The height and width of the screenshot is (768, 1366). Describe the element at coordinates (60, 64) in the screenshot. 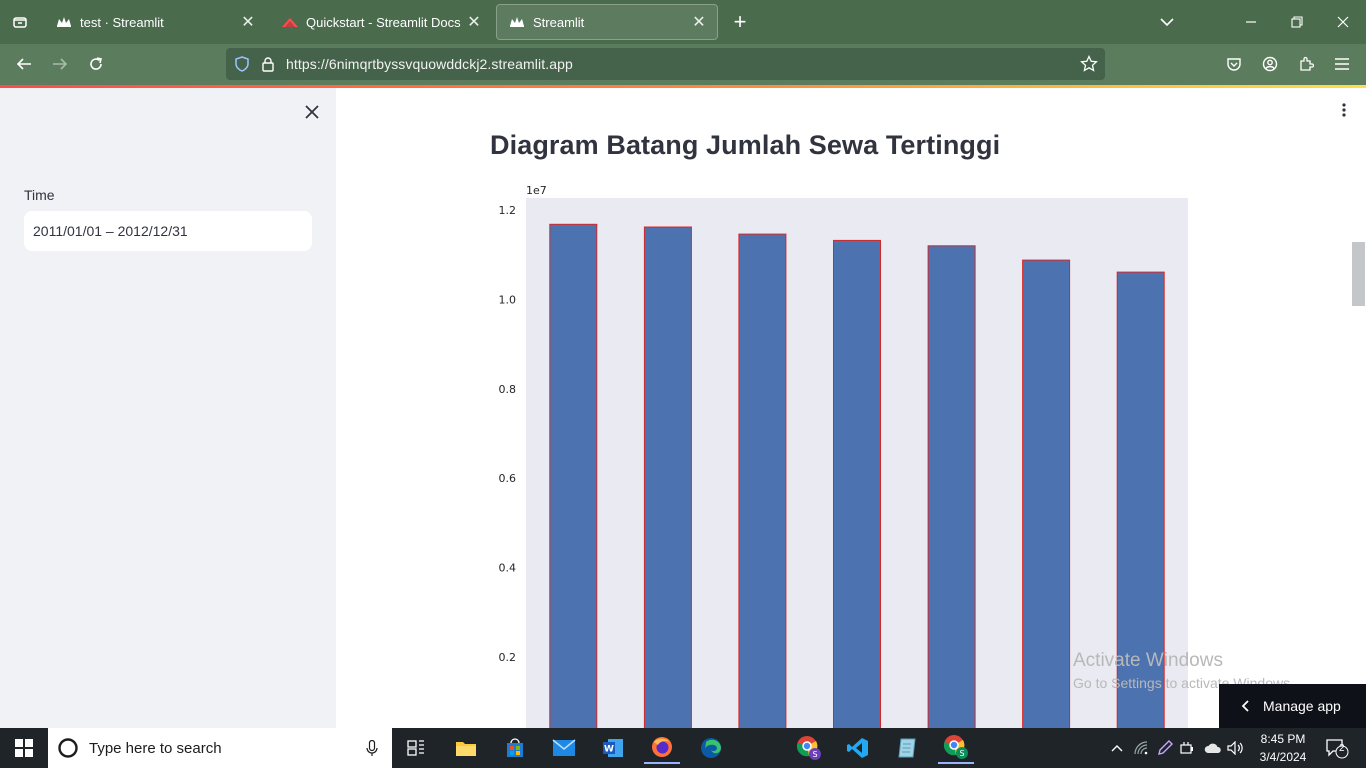

I see `forward-button` at that location.